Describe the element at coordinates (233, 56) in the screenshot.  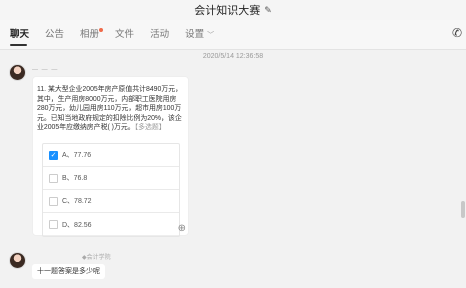
I see `message-timestamp: 2020/5/14 12:36:58` at that location.